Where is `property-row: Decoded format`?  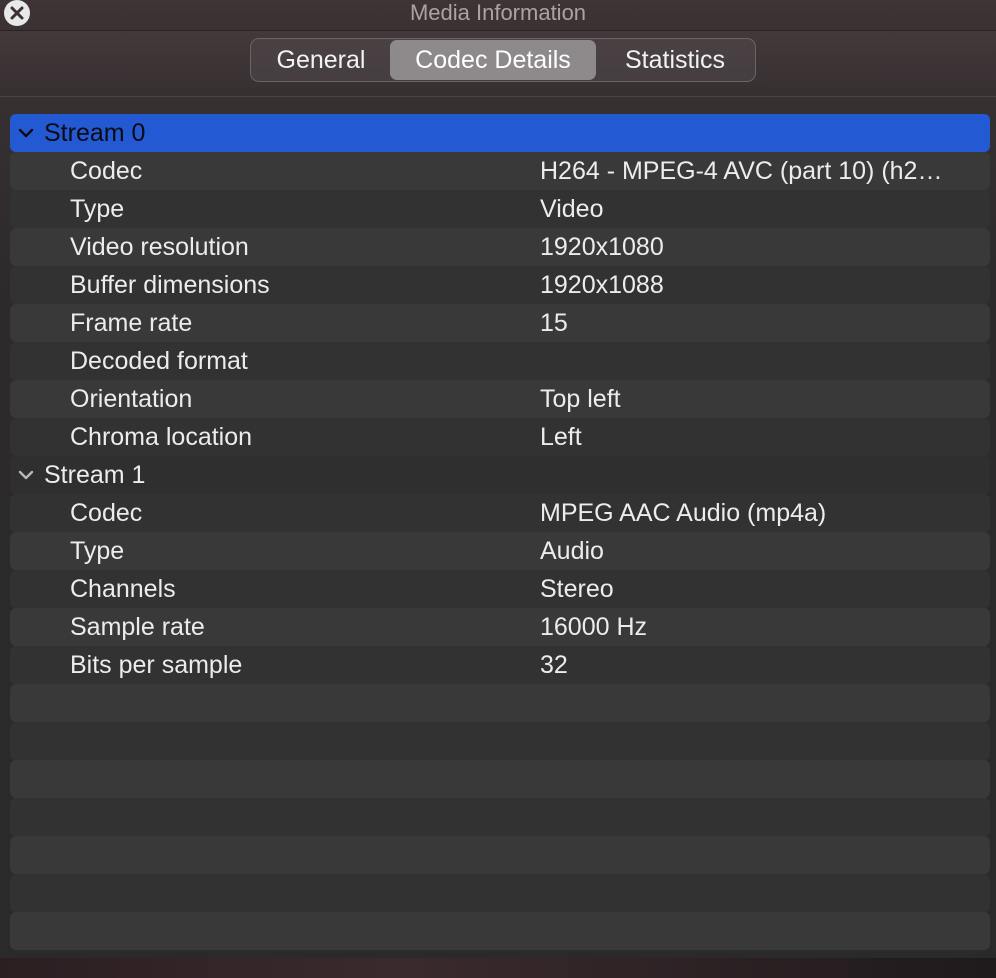 property-row: Decoded format is located at coordinates (500, 361).